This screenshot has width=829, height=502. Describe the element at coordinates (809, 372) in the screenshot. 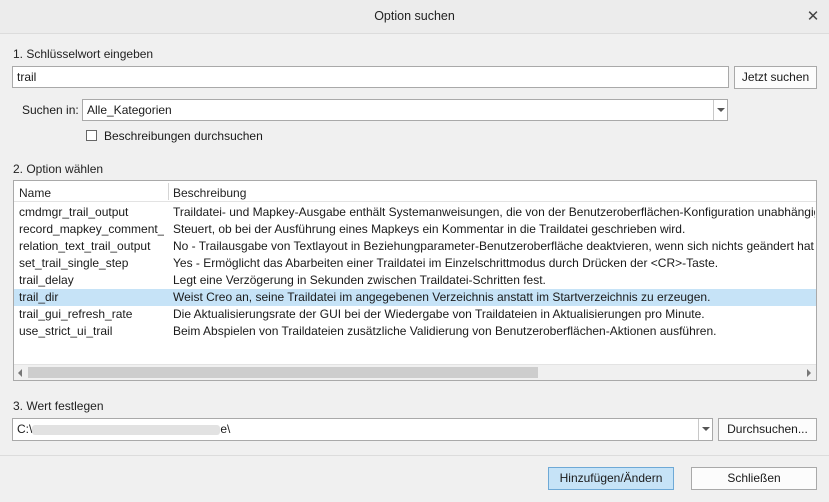

I see `scroll-right-icon` at that location.